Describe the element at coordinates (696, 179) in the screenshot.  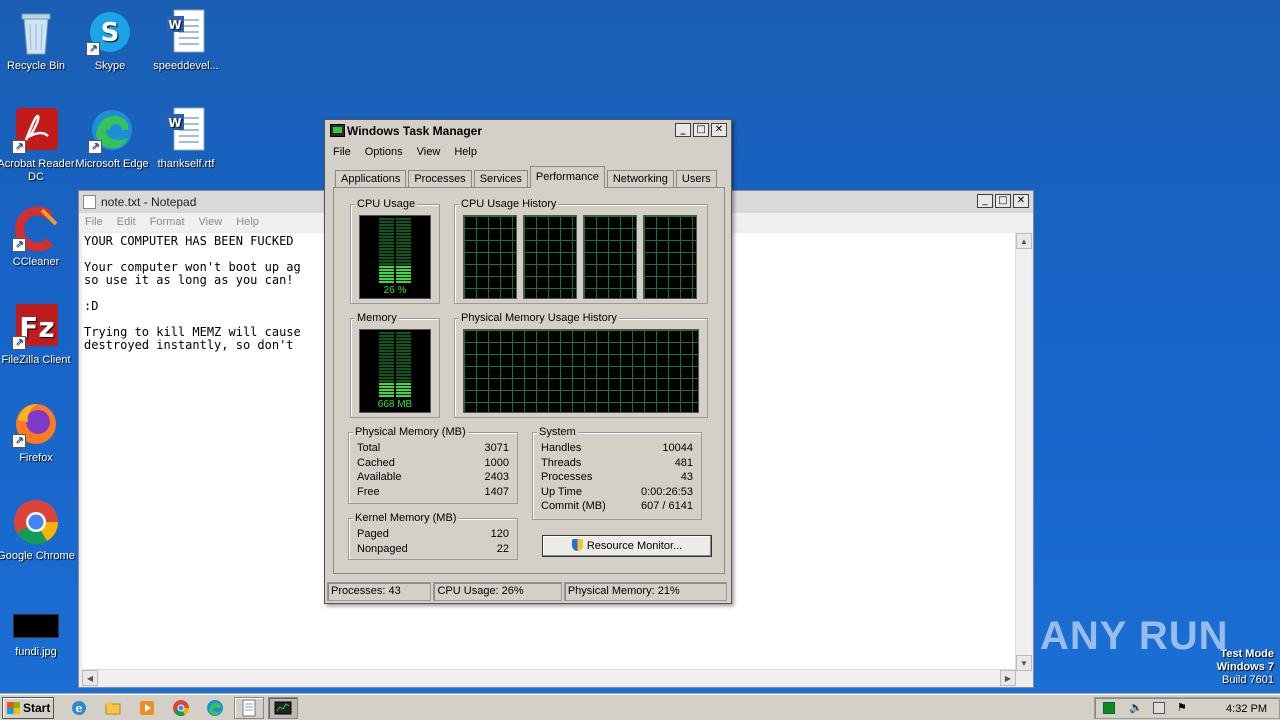
I see `tab-users: Users` at that location.